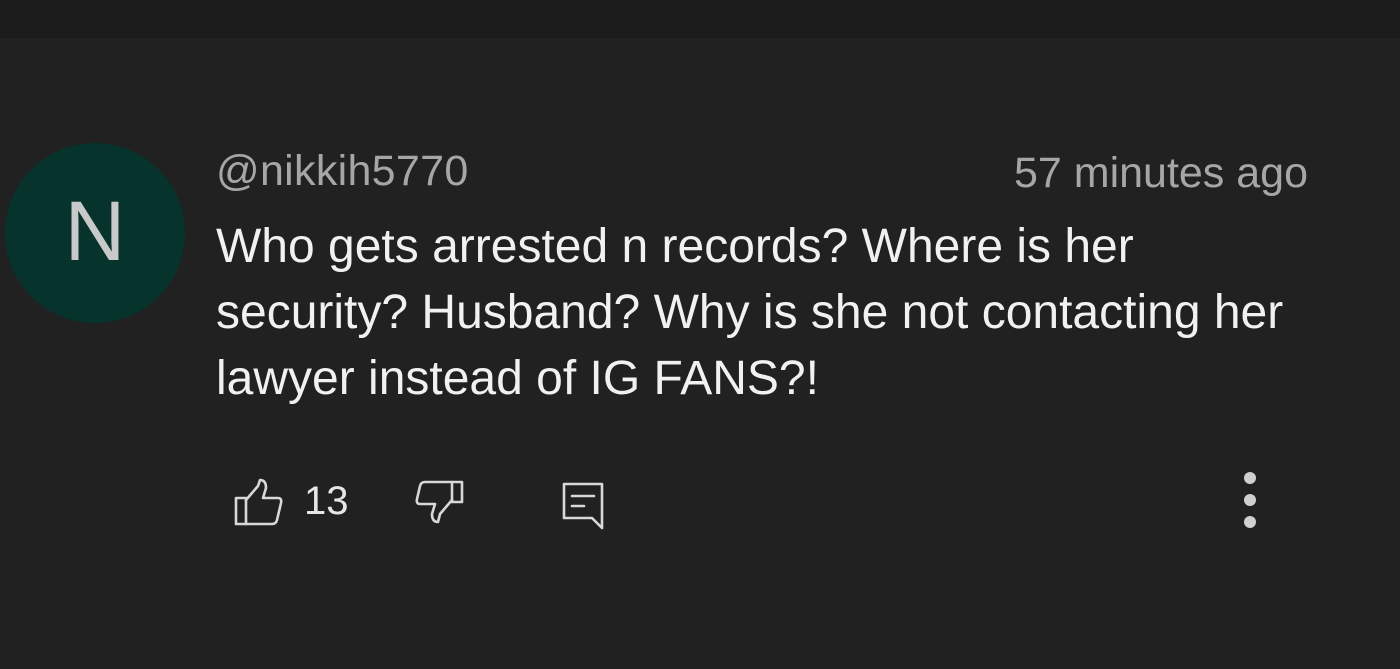  Describe the element at coordinates (1160, 173) in the screenshot. I see `comment-timestamp: 57 minutes ago` at that location.